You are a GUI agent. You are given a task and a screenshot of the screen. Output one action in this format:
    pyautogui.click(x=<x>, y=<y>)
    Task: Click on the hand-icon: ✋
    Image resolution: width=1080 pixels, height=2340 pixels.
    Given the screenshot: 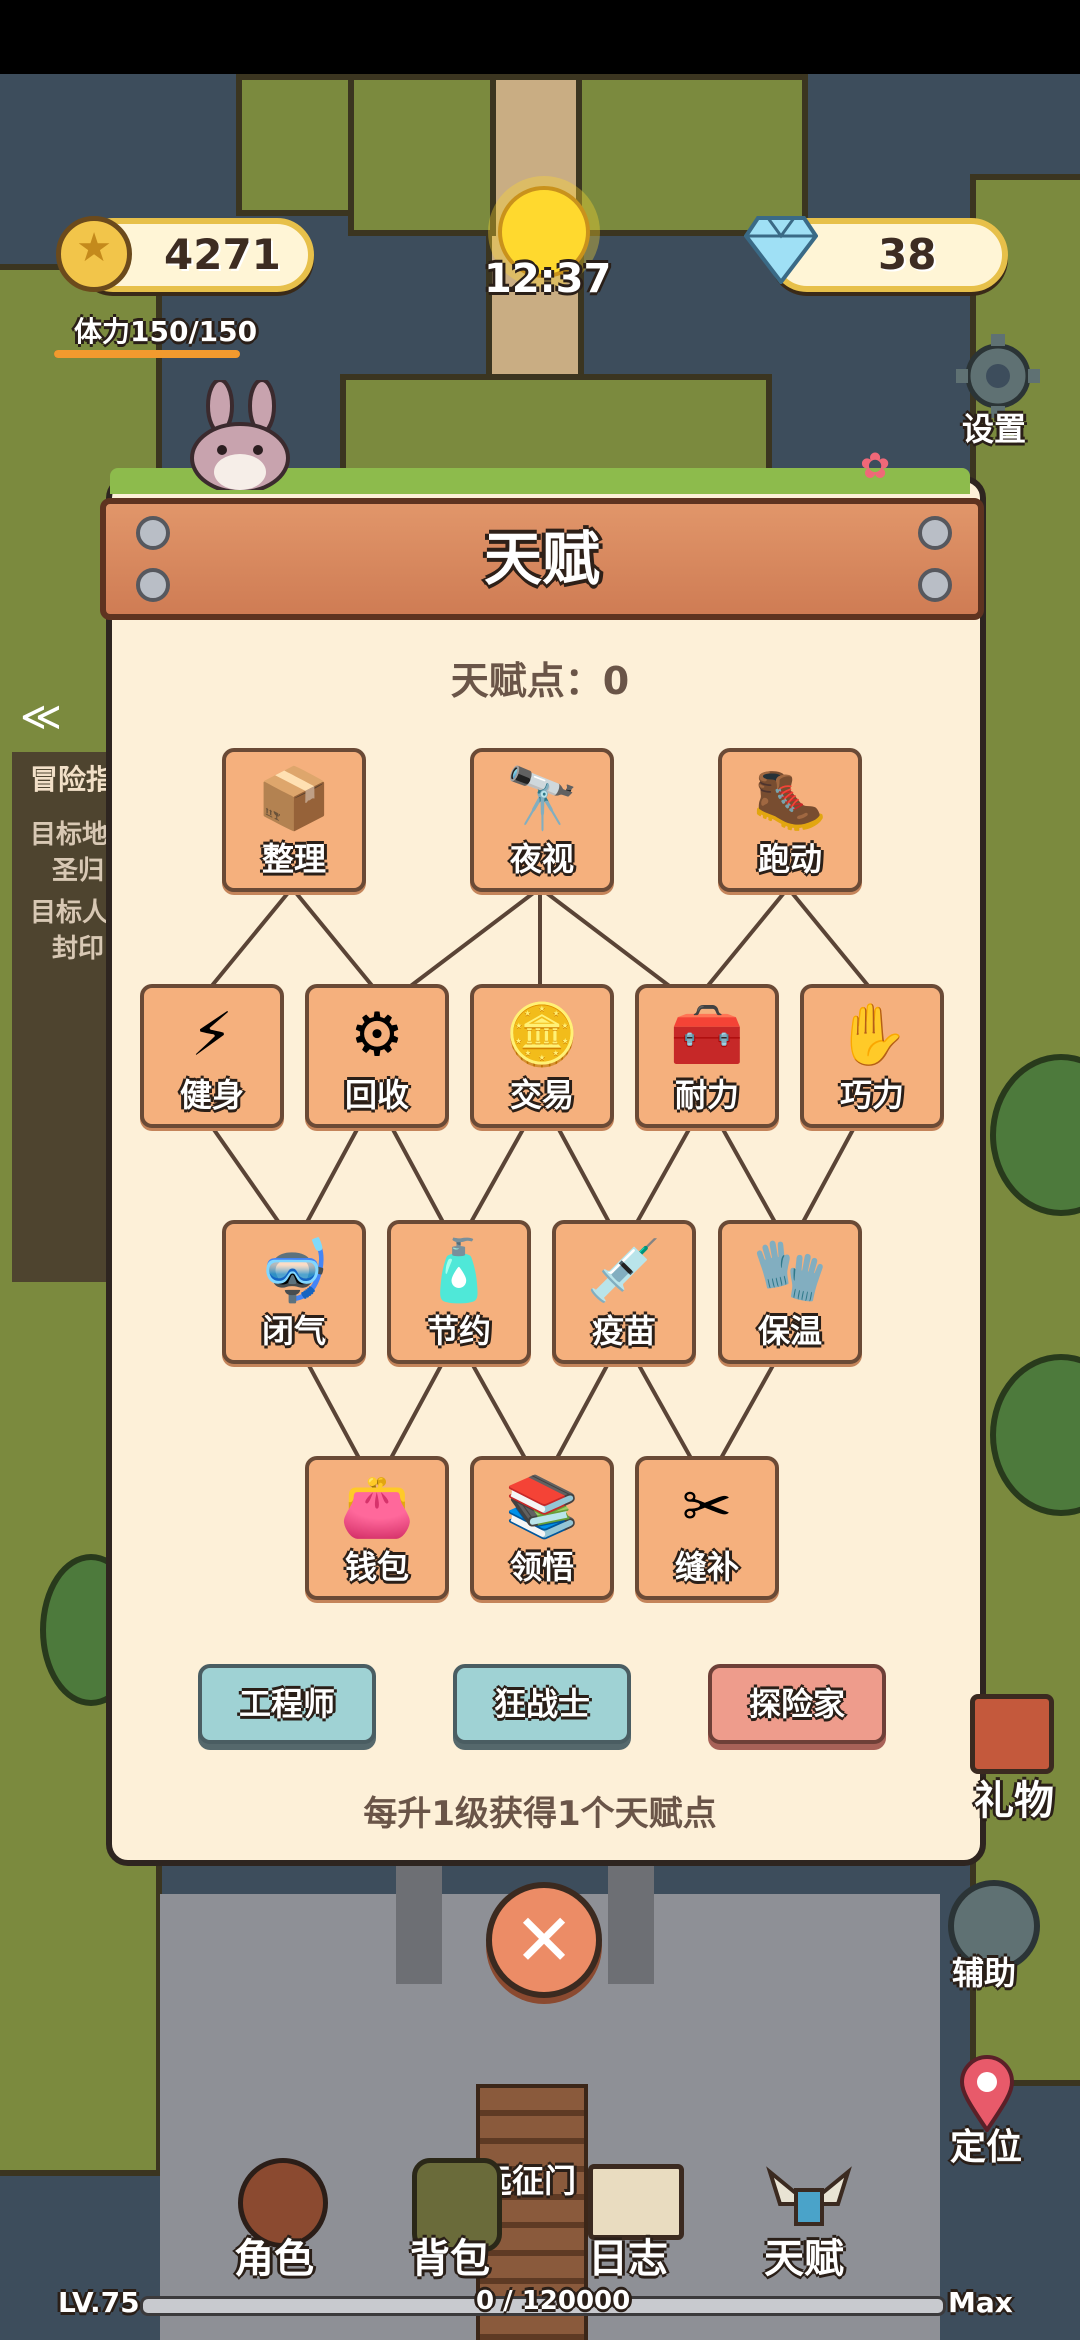 What is the action you would take?
    pyautogui.click(x=872, y=1035)
    